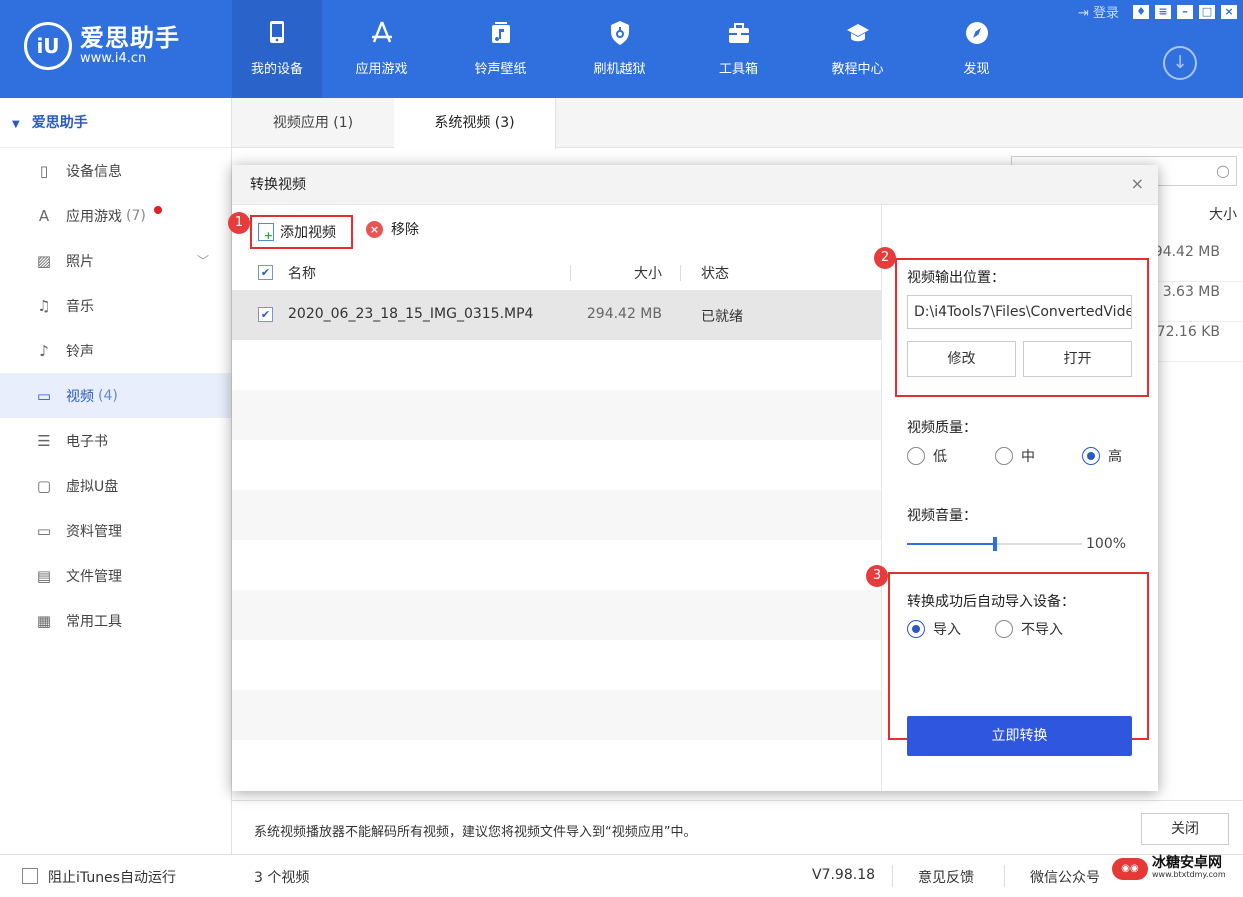  What do you see at coordinates (1077, 359) in the screenshot?
I see `open-button: 打开` at bounding box center [1077, 359].